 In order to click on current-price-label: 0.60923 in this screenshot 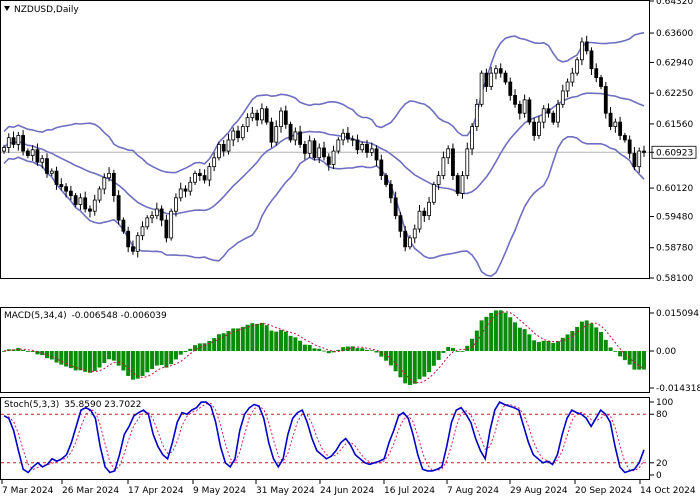, I will do `click(674, 153)`.